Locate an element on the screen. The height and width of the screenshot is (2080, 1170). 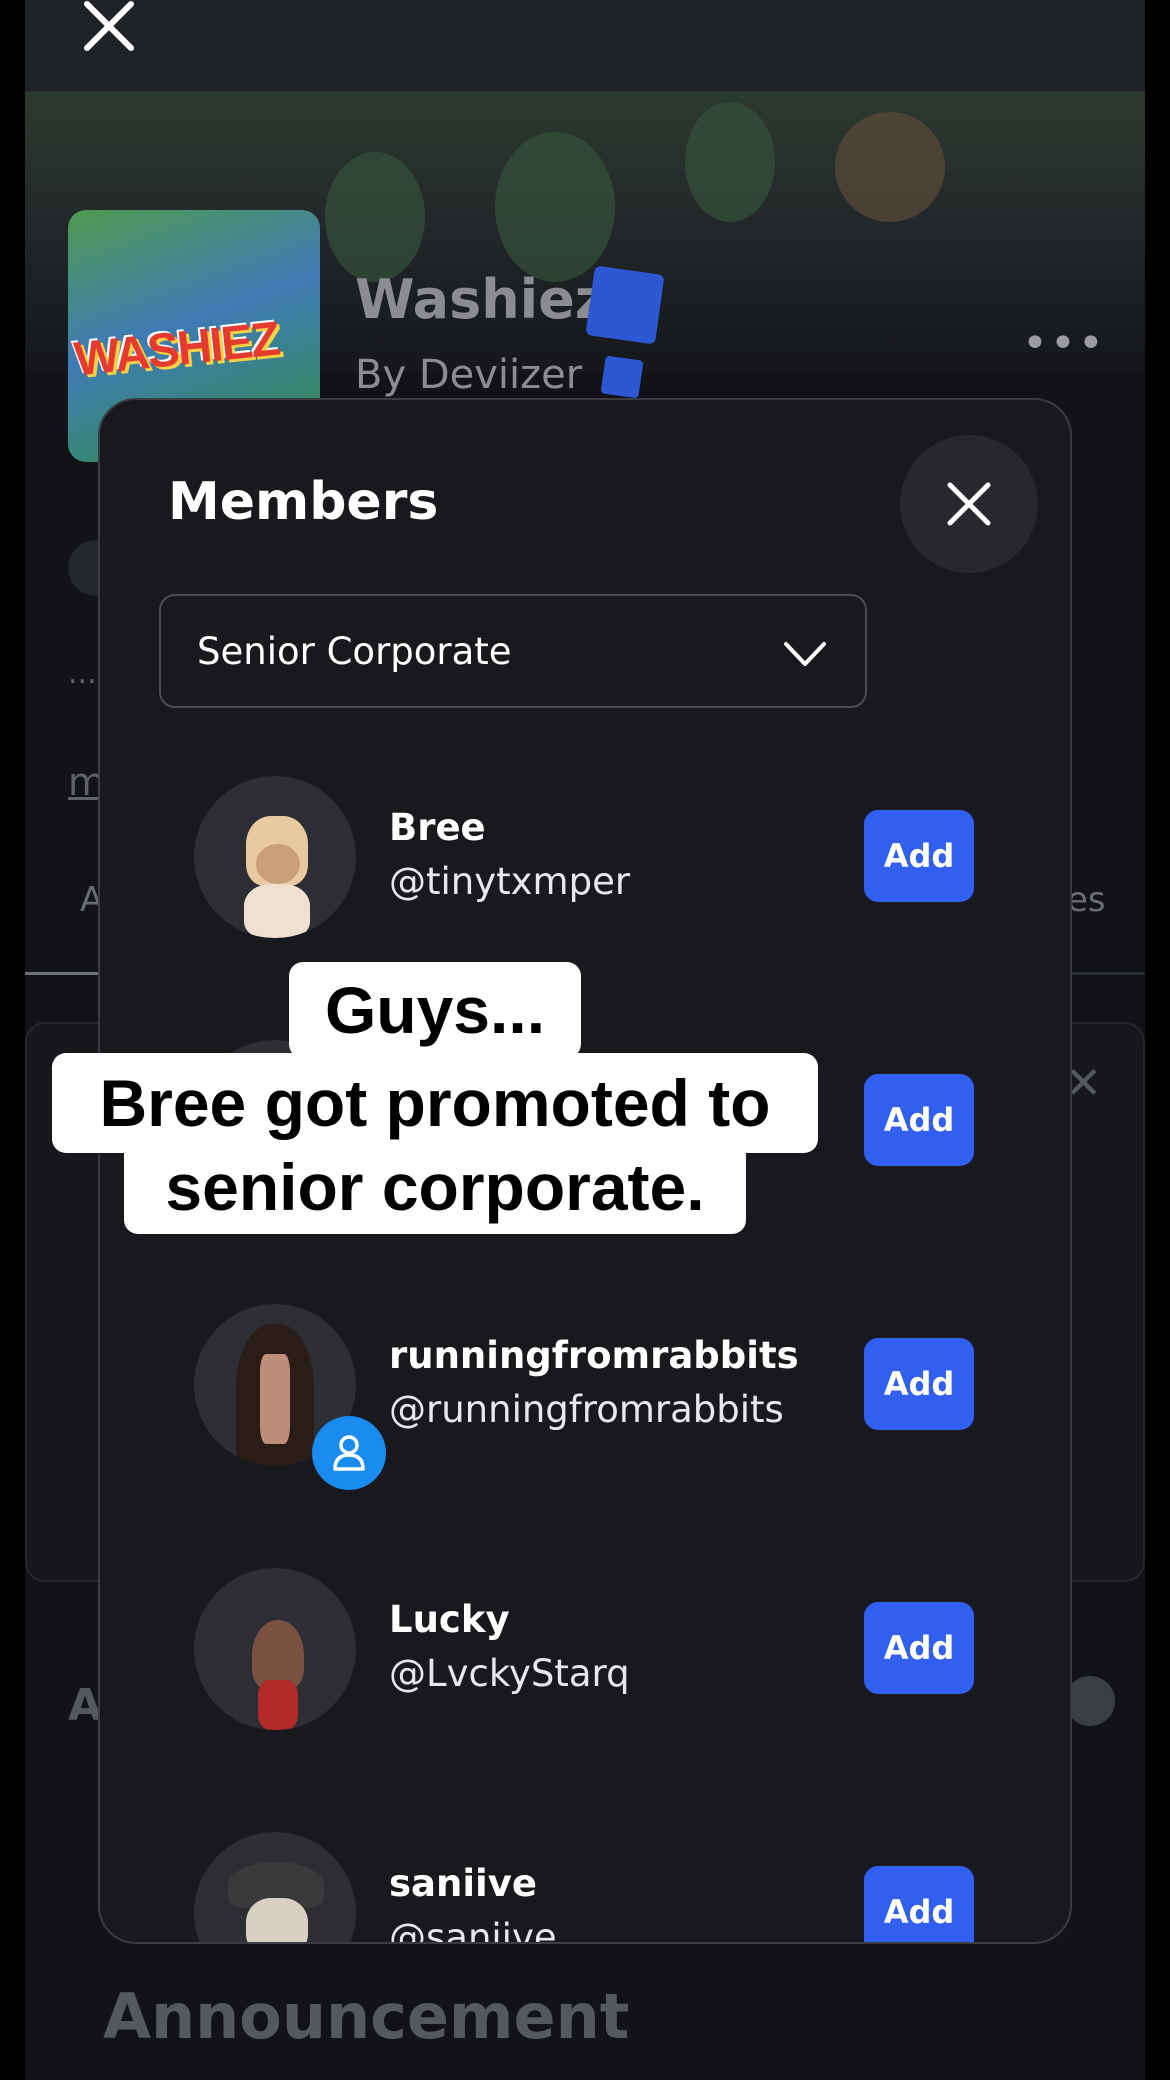
member-row: Bree @tinytxmper Add is located at coordinates (585, 866).